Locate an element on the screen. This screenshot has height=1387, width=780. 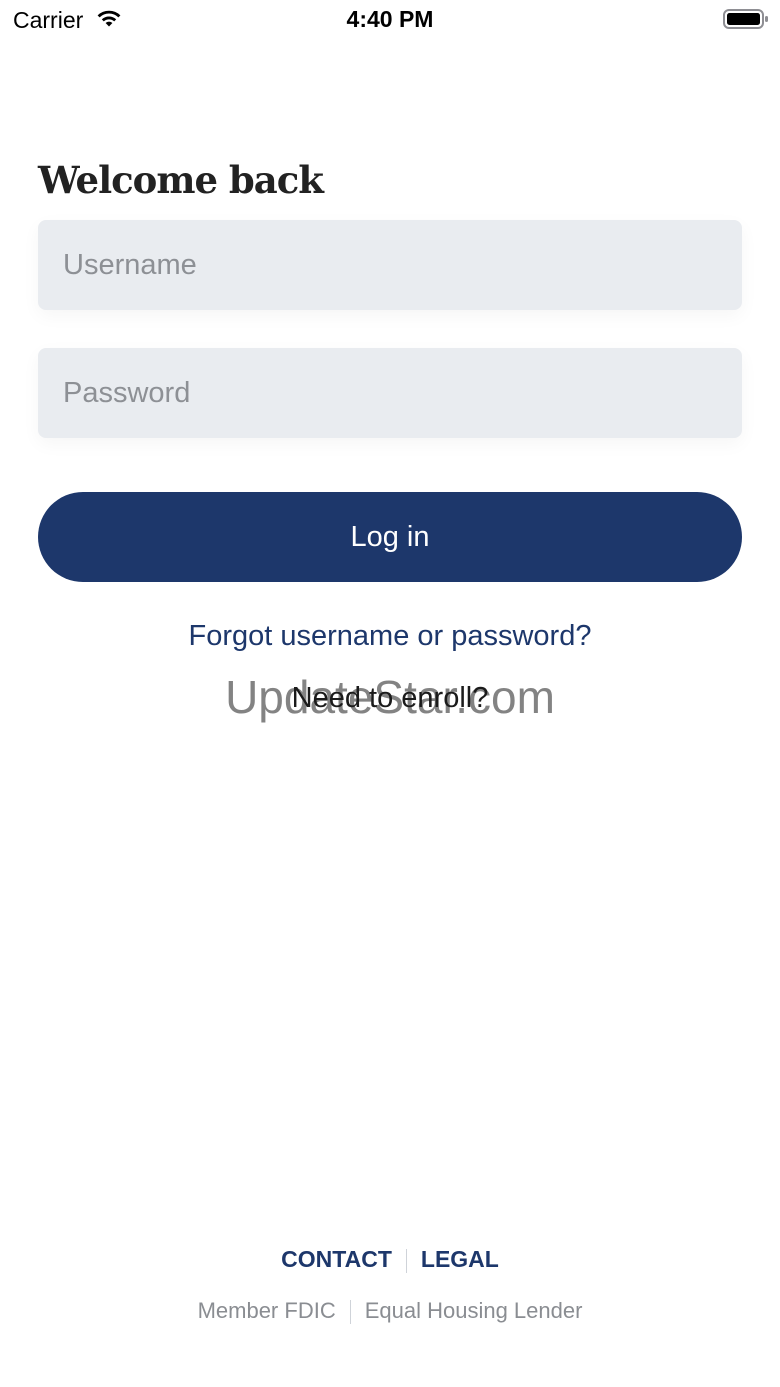
contact-link: CONTACT is located at coordinates (336, 1259).